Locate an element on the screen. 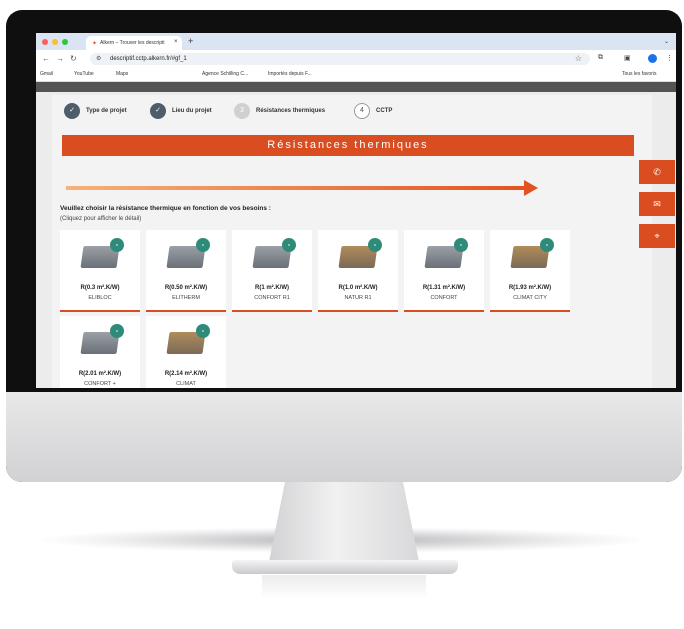  arrow-head-icon is located at coordinates (531, 188).